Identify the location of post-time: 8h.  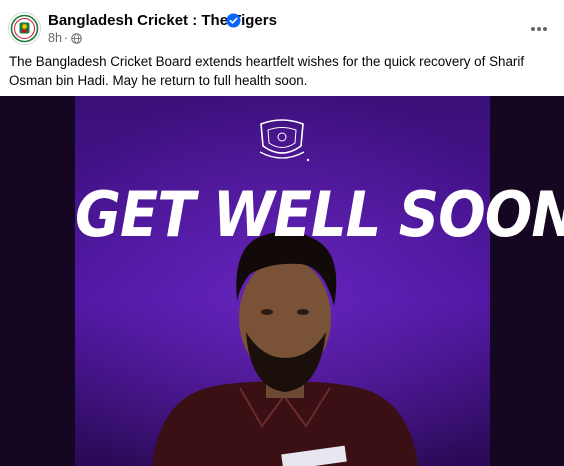
(55, 38).